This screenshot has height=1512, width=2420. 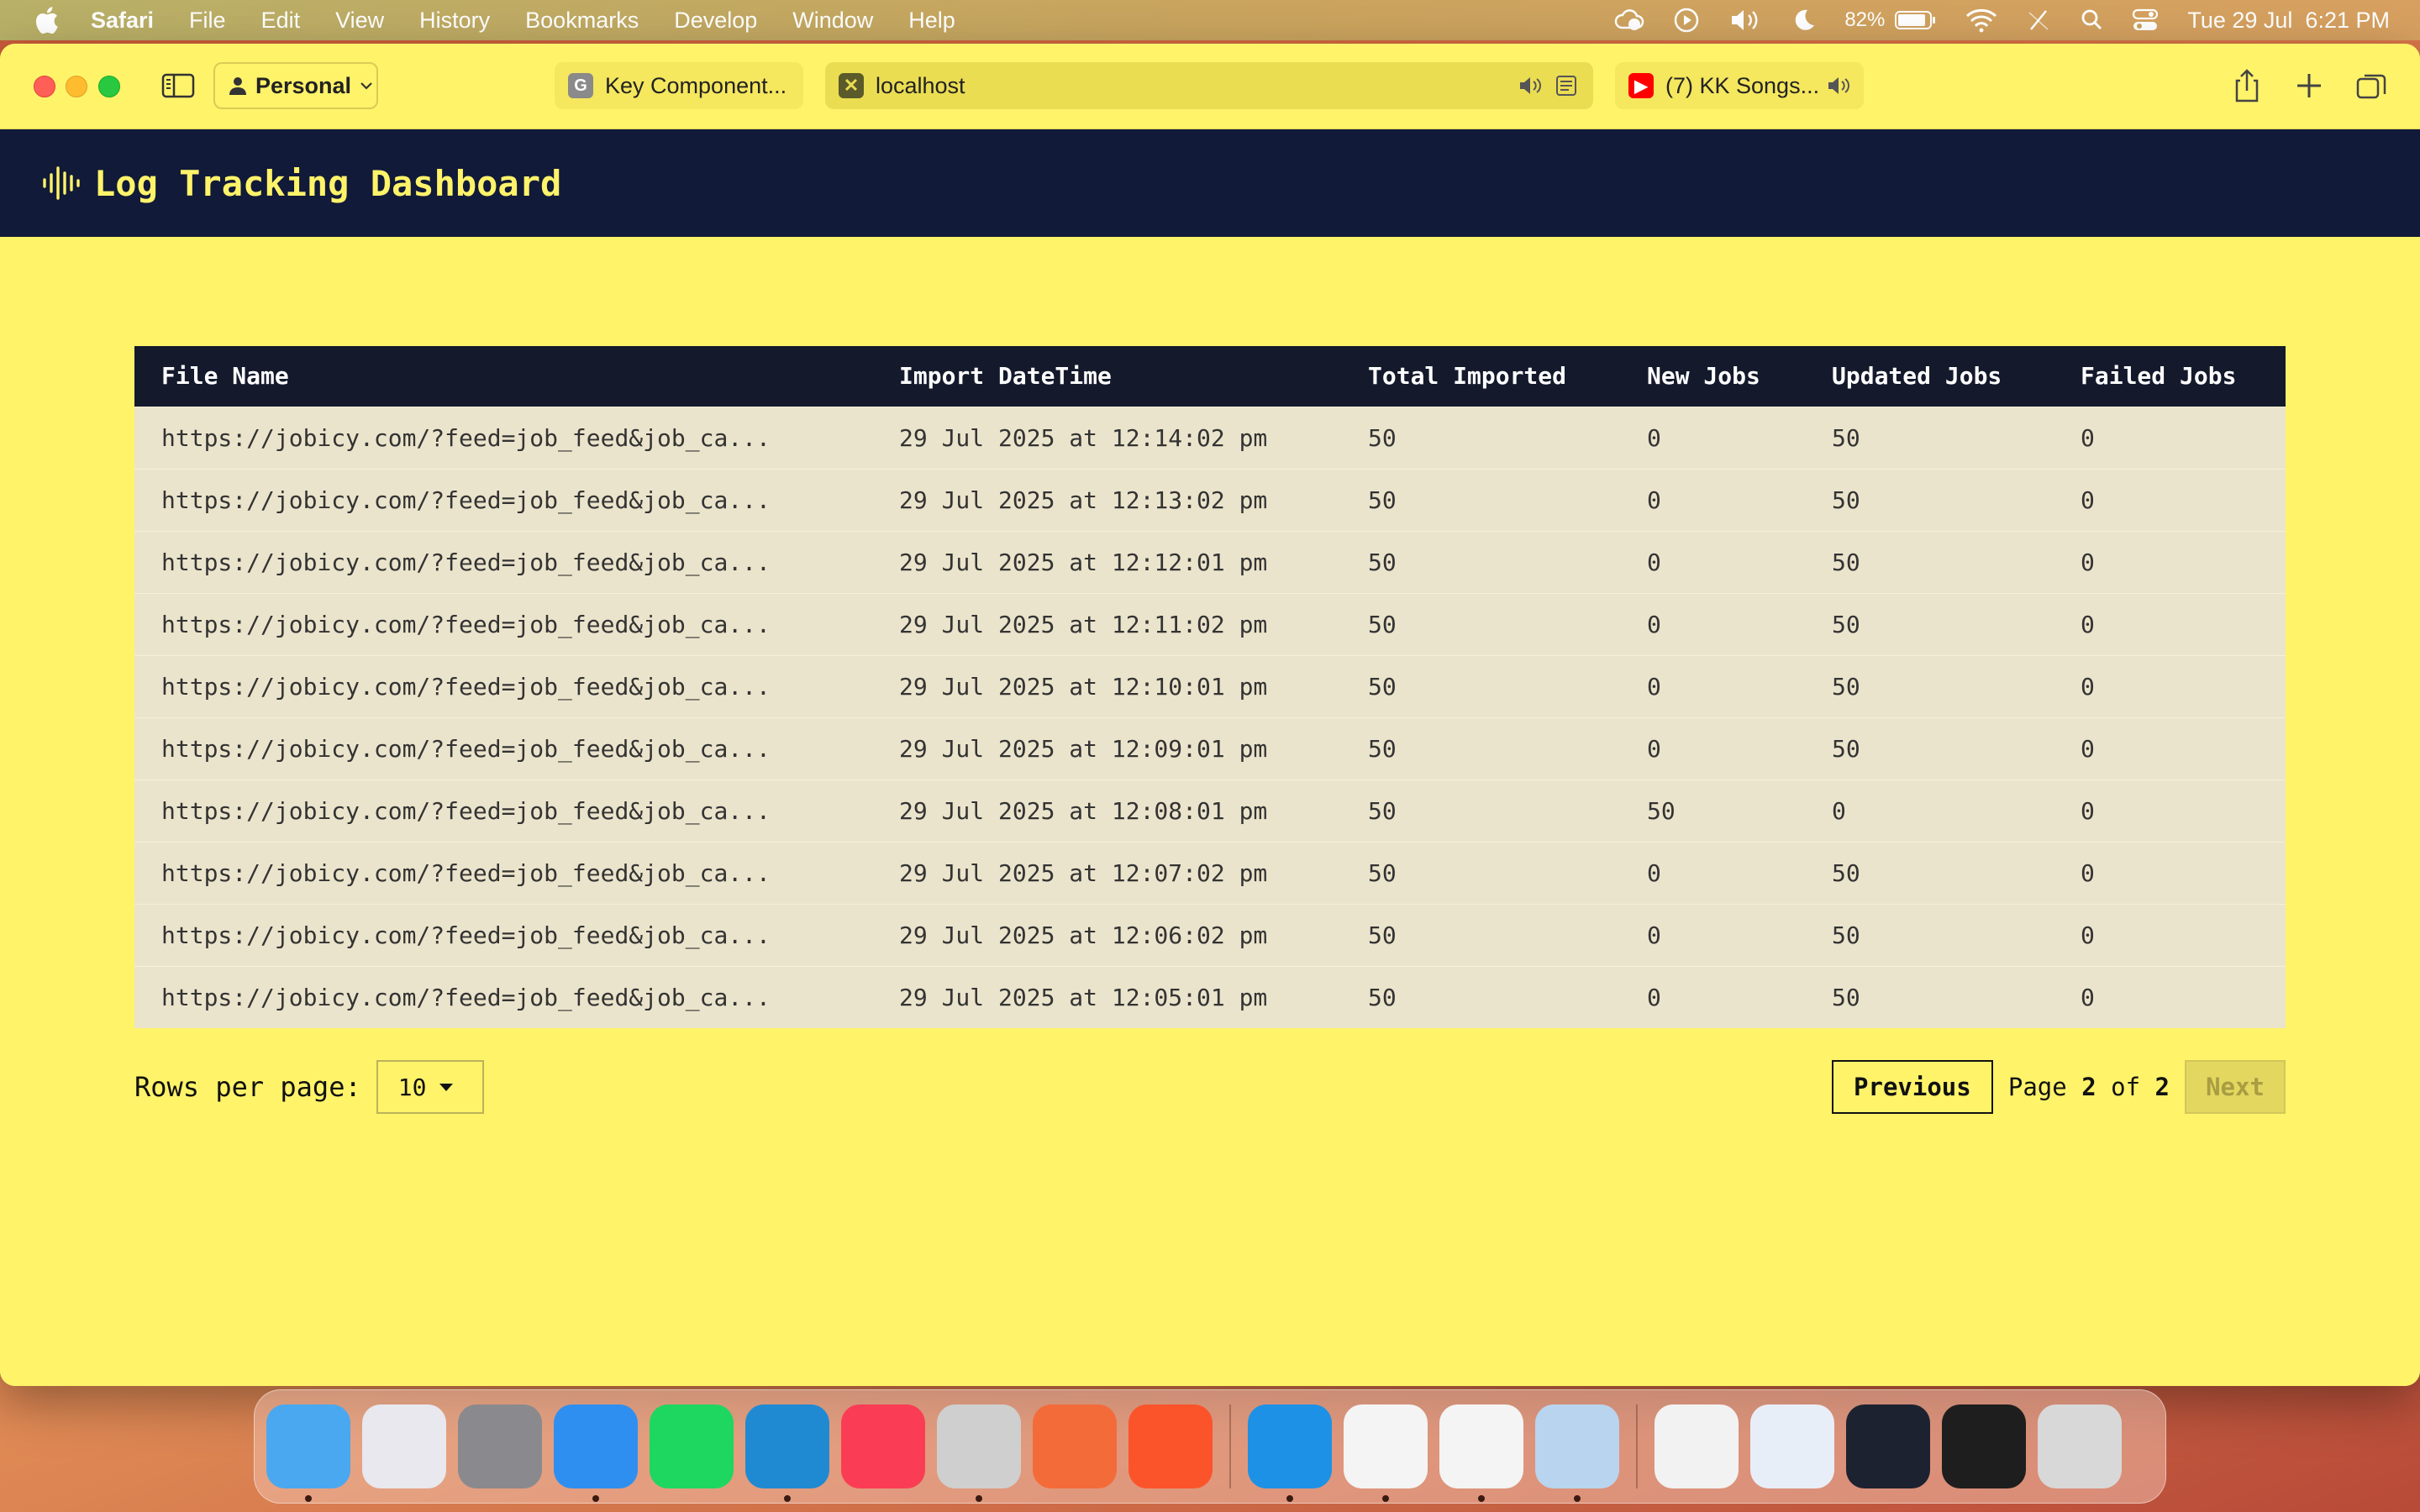 I want to click on status-area: 82% Tue 29 Jul 6:21 PM, so click(x=2002, y=20).